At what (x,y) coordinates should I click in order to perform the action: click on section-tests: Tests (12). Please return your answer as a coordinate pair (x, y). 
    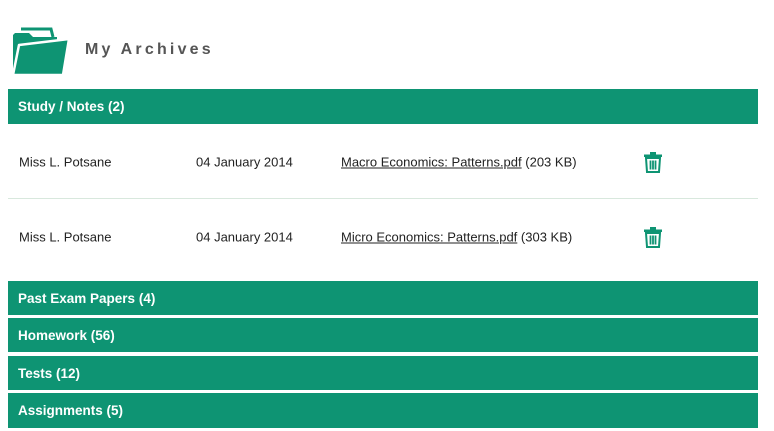
    Looking at the image, I should click on (383, 373).